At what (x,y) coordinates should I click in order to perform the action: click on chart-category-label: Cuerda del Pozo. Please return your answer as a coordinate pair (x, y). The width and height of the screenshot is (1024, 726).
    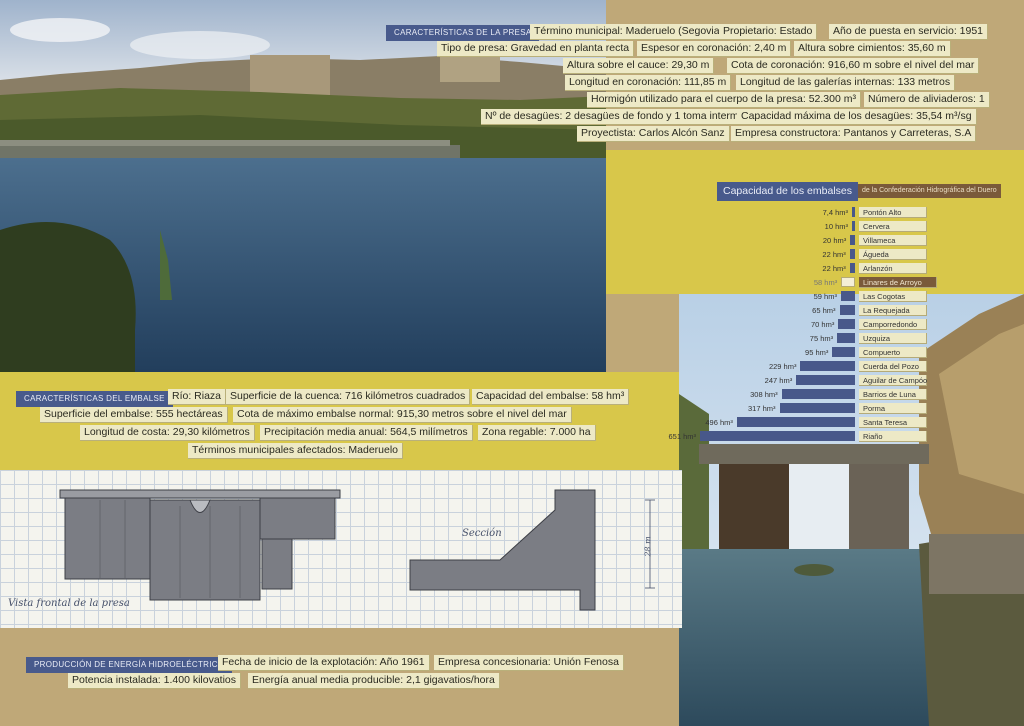
    Looking at the image, I should click on (893, 366).